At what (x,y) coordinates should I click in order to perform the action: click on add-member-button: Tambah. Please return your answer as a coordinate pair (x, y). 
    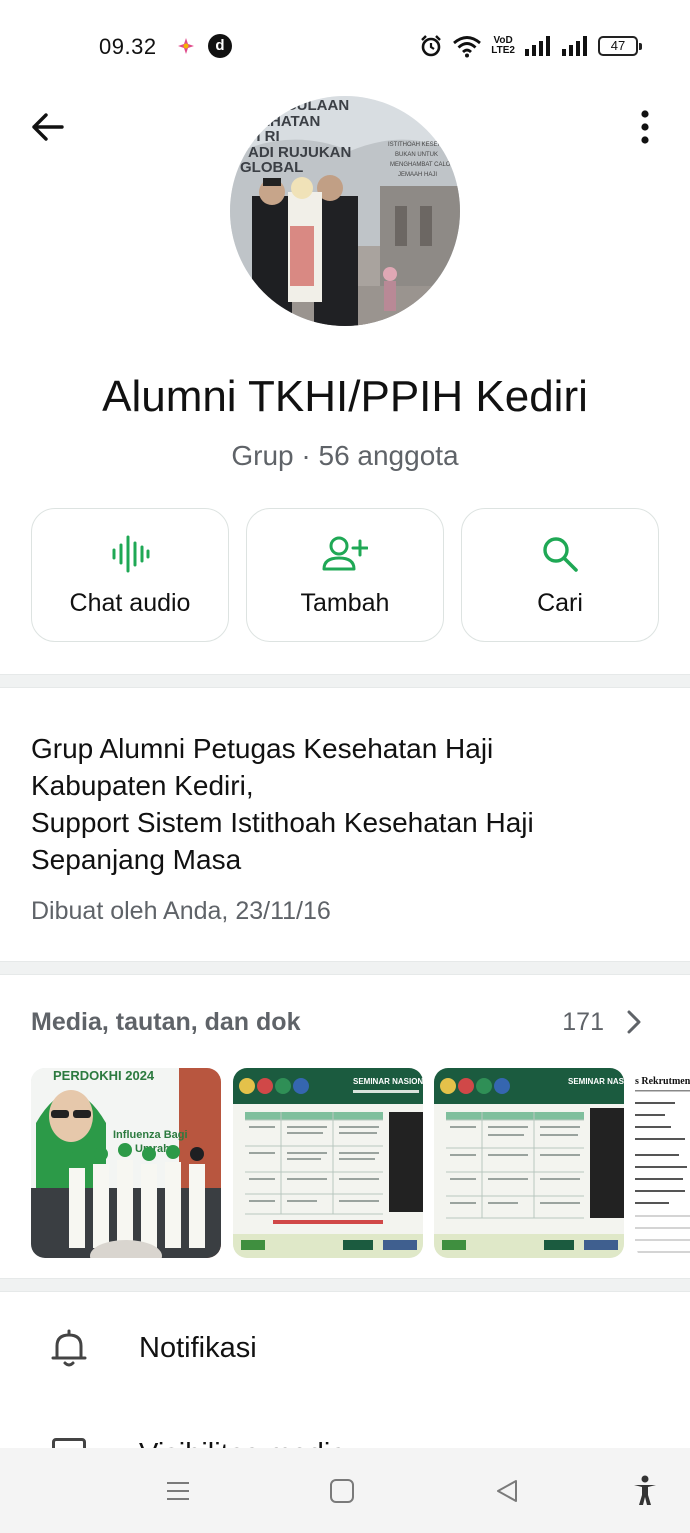
    Looking at the image, I should click on (345, 575).